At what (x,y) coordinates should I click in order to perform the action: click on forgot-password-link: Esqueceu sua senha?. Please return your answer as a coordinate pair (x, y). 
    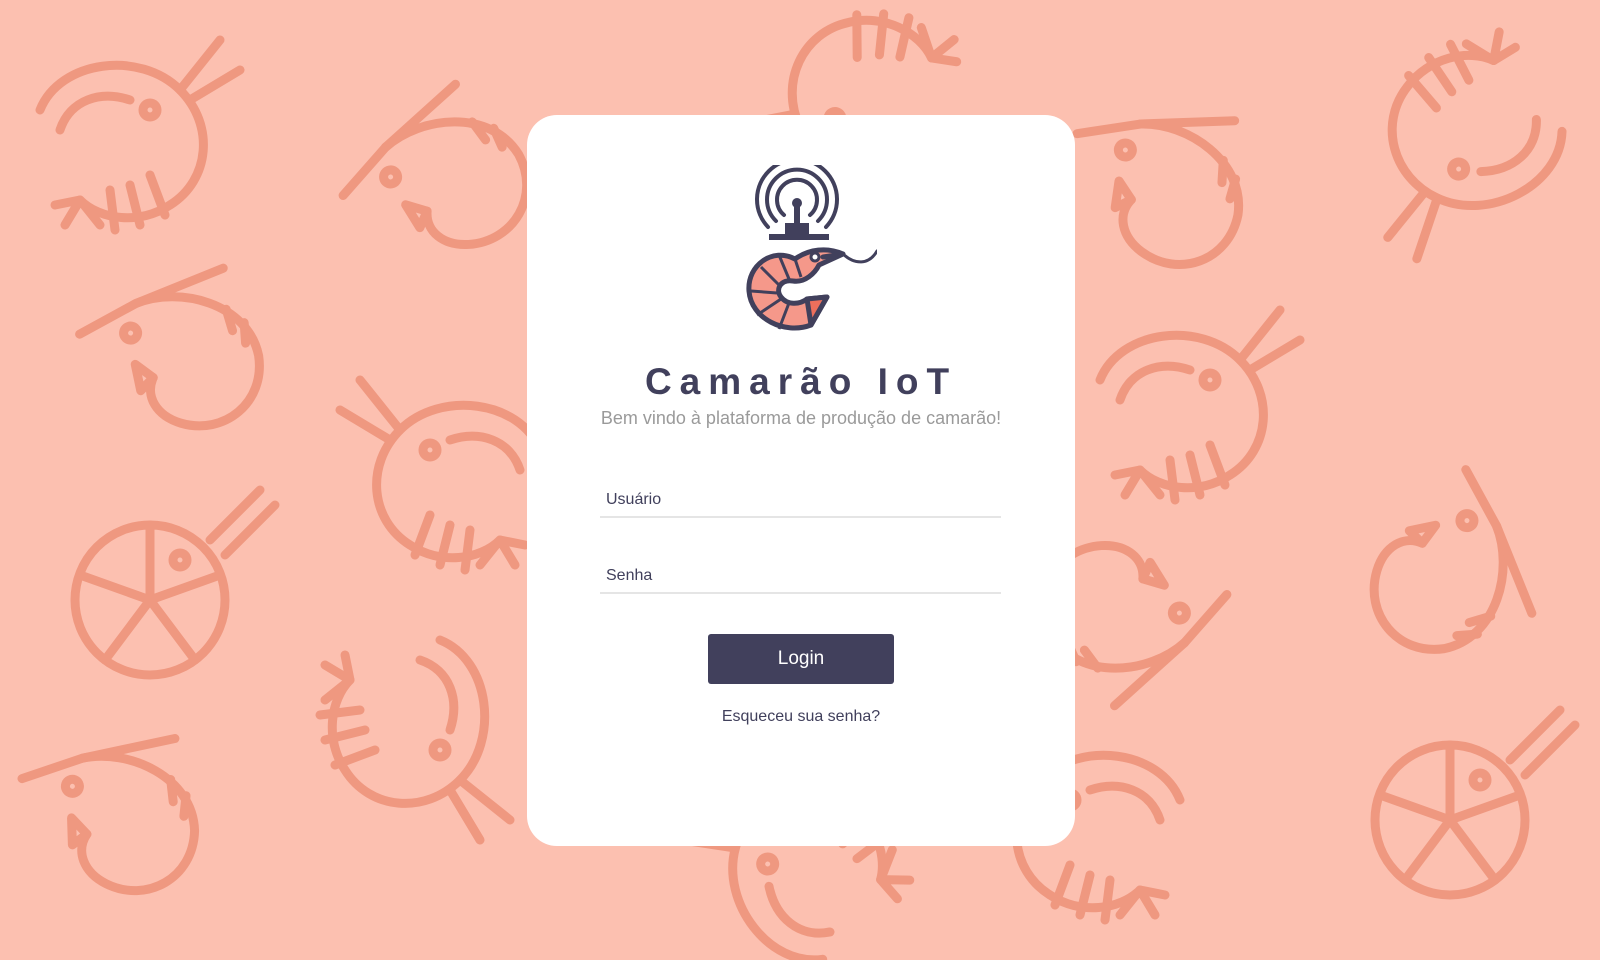
    Looking at the image, I should click on (801, 717).